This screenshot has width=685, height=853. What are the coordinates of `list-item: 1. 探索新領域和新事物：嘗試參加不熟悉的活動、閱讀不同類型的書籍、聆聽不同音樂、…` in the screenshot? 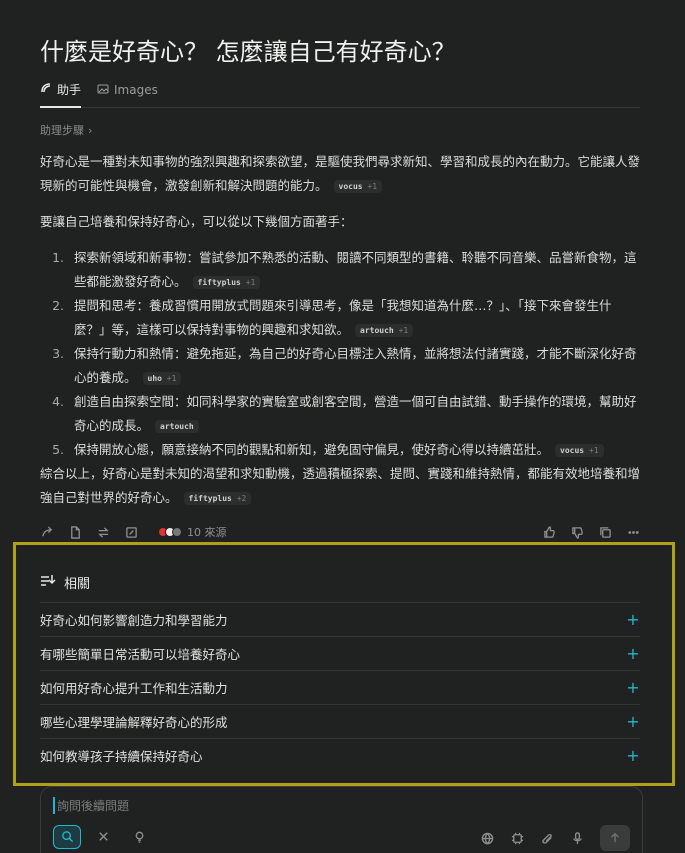 It's located at (340, 270).